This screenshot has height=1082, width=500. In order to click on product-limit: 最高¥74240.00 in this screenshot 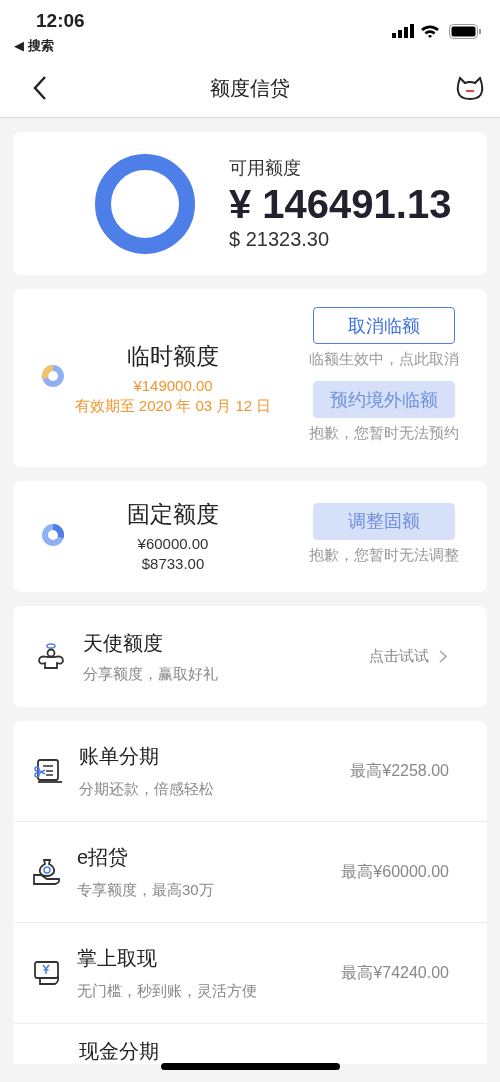, I will do `click(395, 972)`.